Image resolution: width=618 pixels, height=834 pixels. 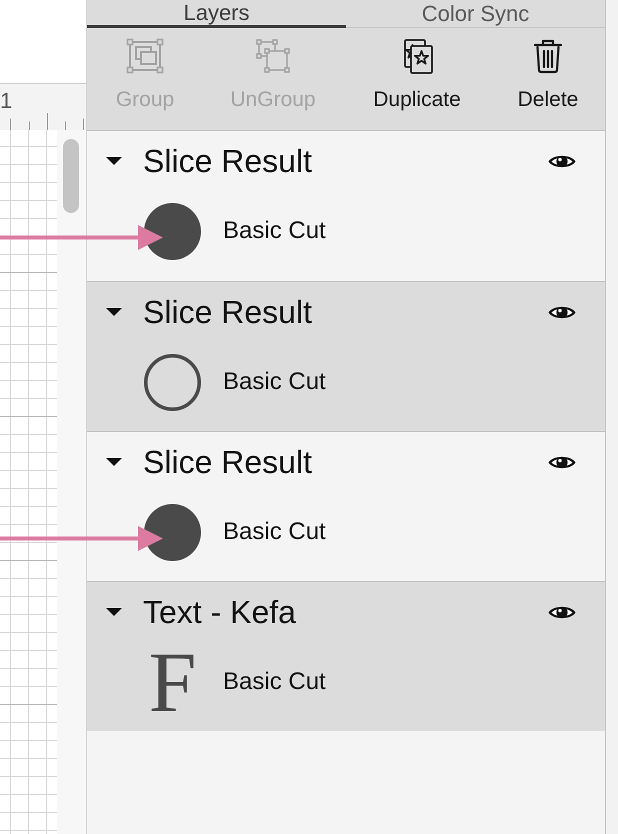 I want to click on letter-thumbnail: F, so click(x=173, y=682).